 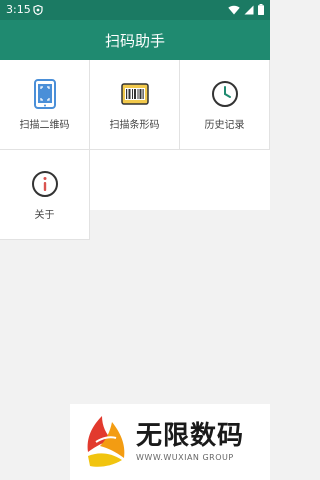 I want to click on menu-item-history: 历史记录, so click(x=225, y=105).